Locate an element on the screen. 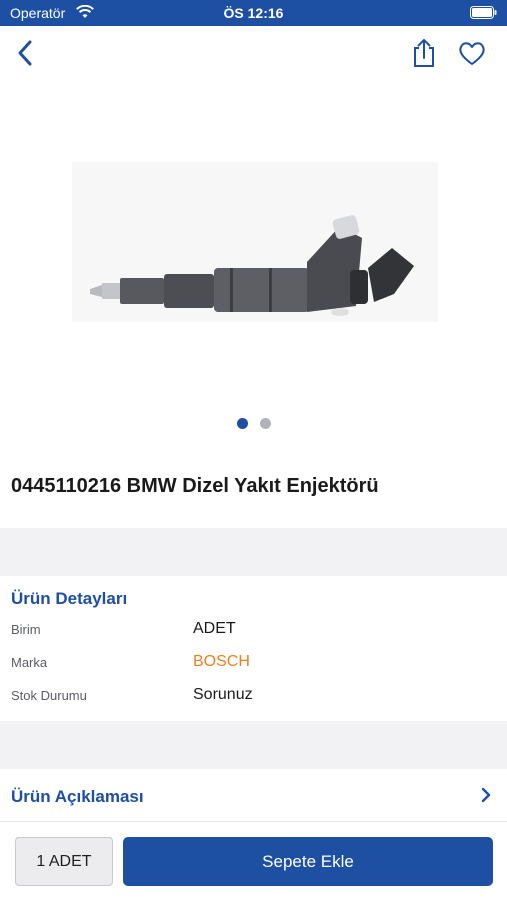  brand-value: BOSCH is located at coordinates (221, 661).